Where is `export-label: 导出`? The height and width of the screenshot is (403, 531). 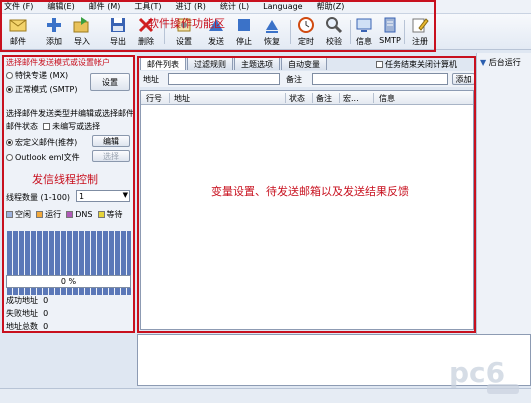
export-label: 导出 is located at coordinates (118, 41).